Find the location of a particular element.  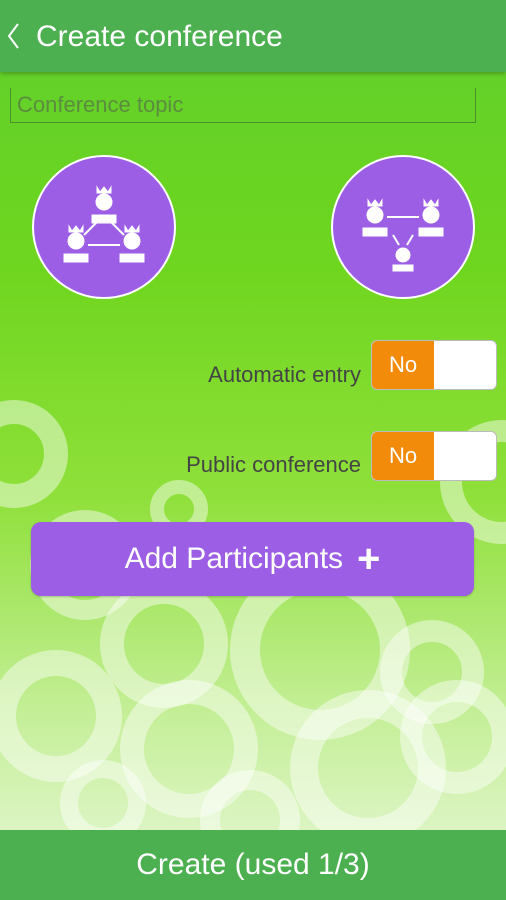

public-conference-toggle: No is located at coordinates (434, 456).